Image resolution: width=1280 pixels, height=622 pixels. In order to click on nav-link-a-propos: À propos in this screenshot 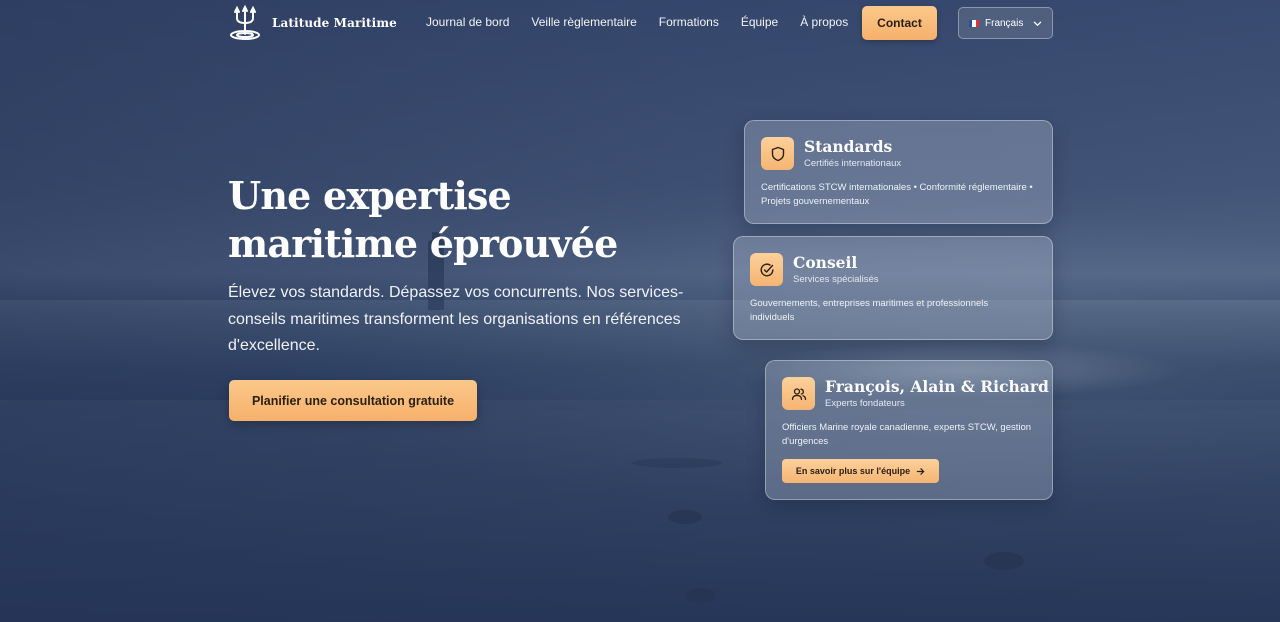, I will do `click(824, 22)`.